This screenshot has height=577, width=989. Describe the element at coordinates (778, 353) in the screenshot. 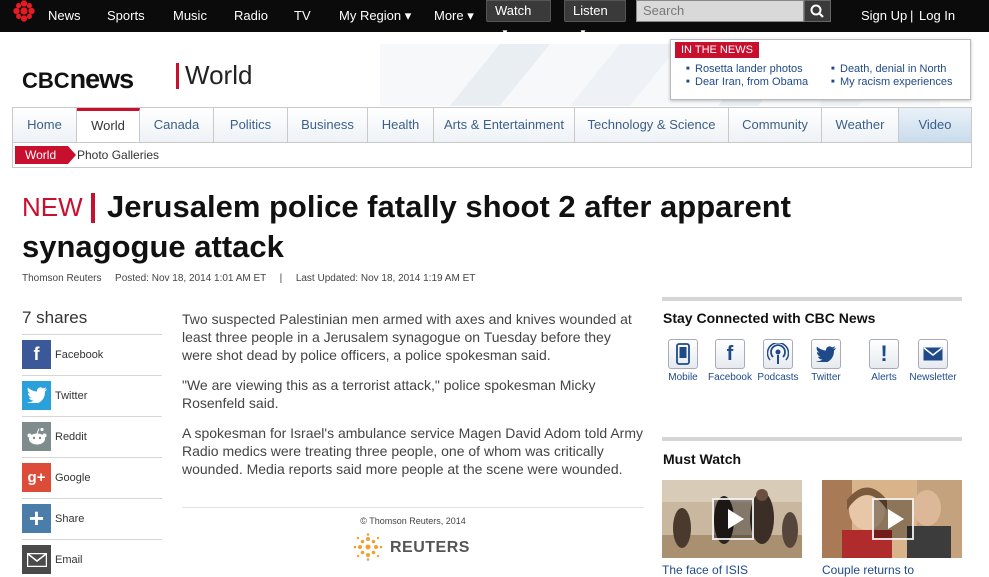

I see `podcast-icon` at that location.